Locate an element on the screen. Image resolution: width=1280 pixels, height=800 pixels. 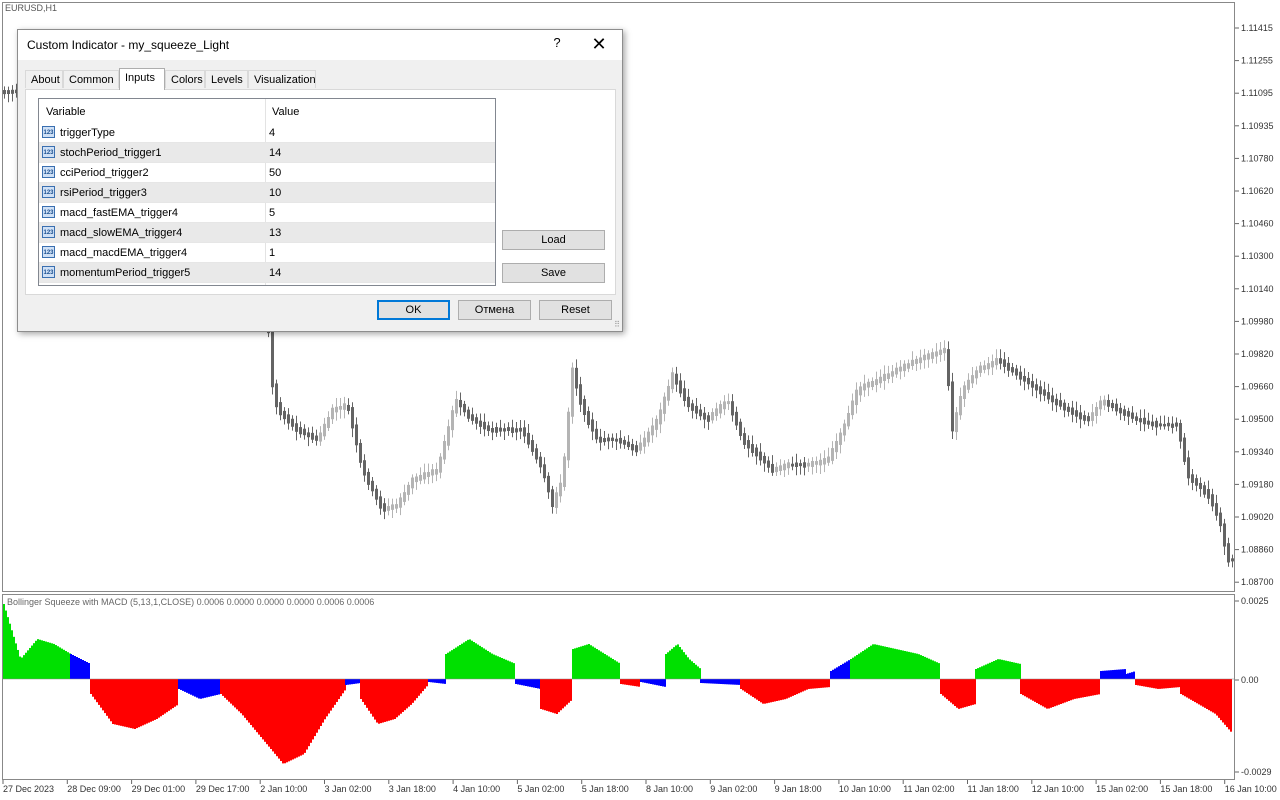
param-name: triggerType is located at coordinates (88, 133).